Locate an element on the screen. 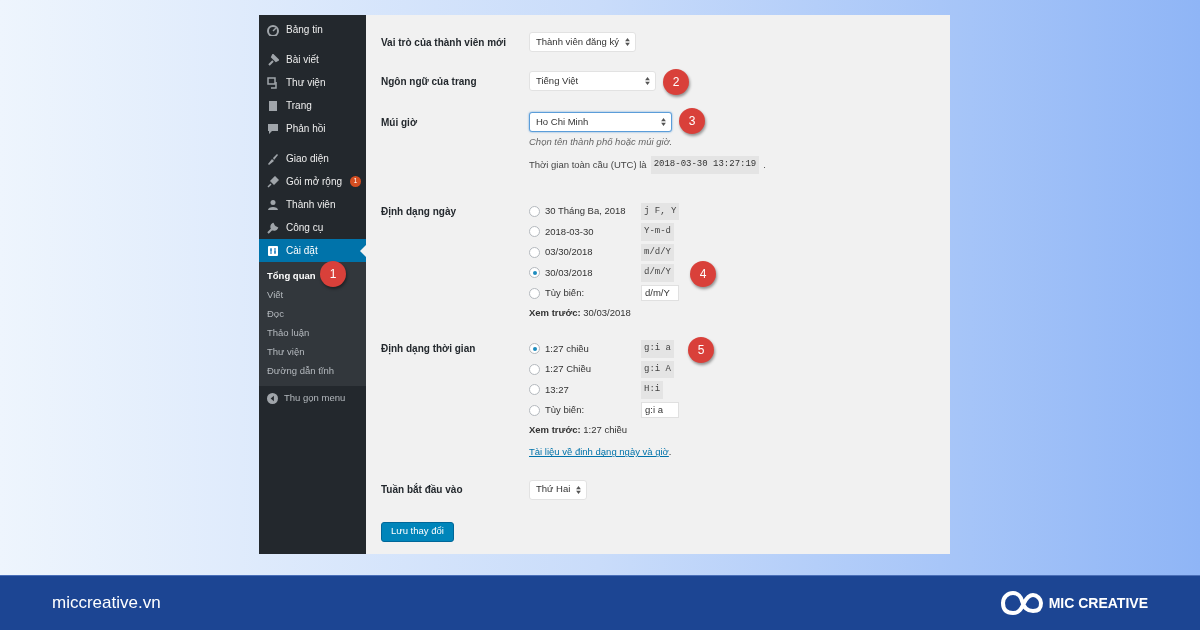 The height and width of the screenshot is (630, 1200). format-code: g:i a is located at coordinates (657, 349).